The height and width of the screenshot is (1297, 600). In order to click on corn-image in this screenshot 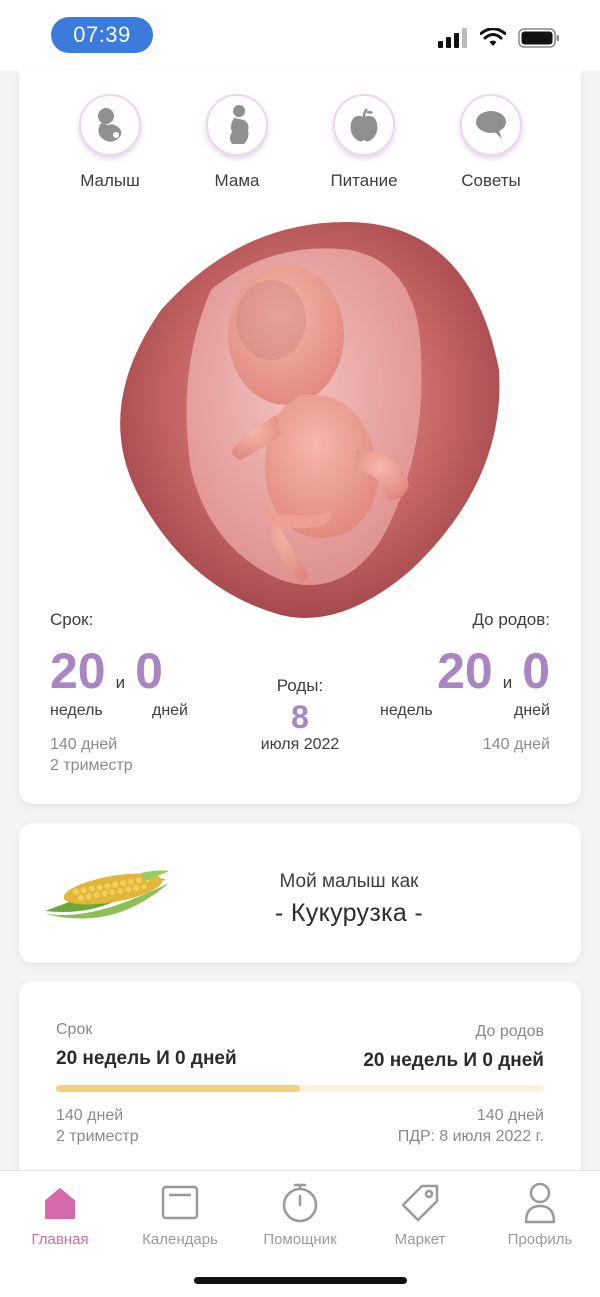, I will do `click(106, 894)`.